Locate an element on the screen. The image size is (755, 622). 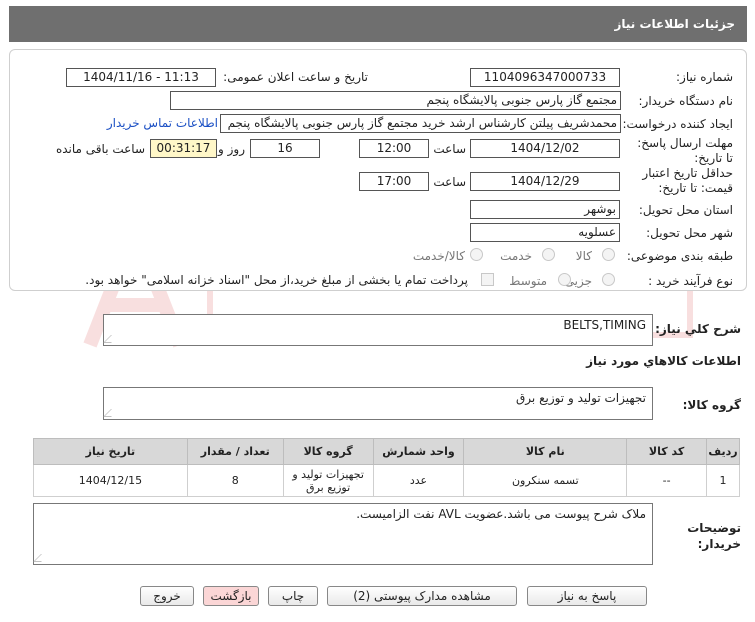
goods-group-text: تجهیزات تولید و توزیع برق is located at coordinates (581, 398).